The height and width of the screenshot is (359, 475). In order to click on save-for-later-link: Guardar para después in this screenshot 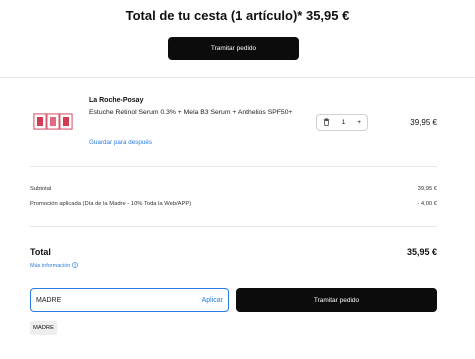, I will do `click(120, 142)`.